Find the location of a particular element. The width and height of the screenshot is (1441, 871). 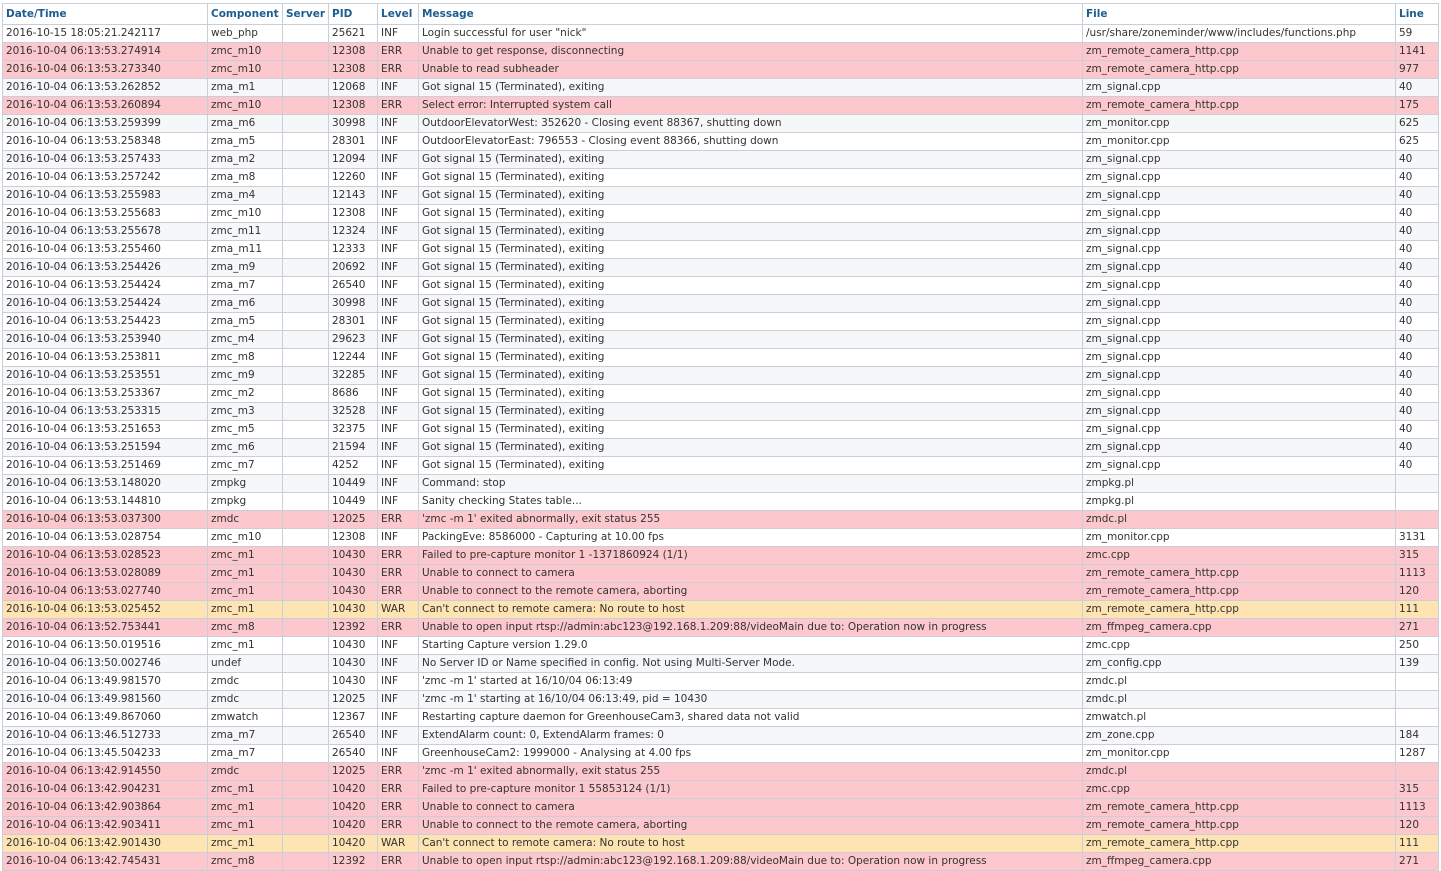

log-cell-line: 1287 is located at coordinates (1417, 753).